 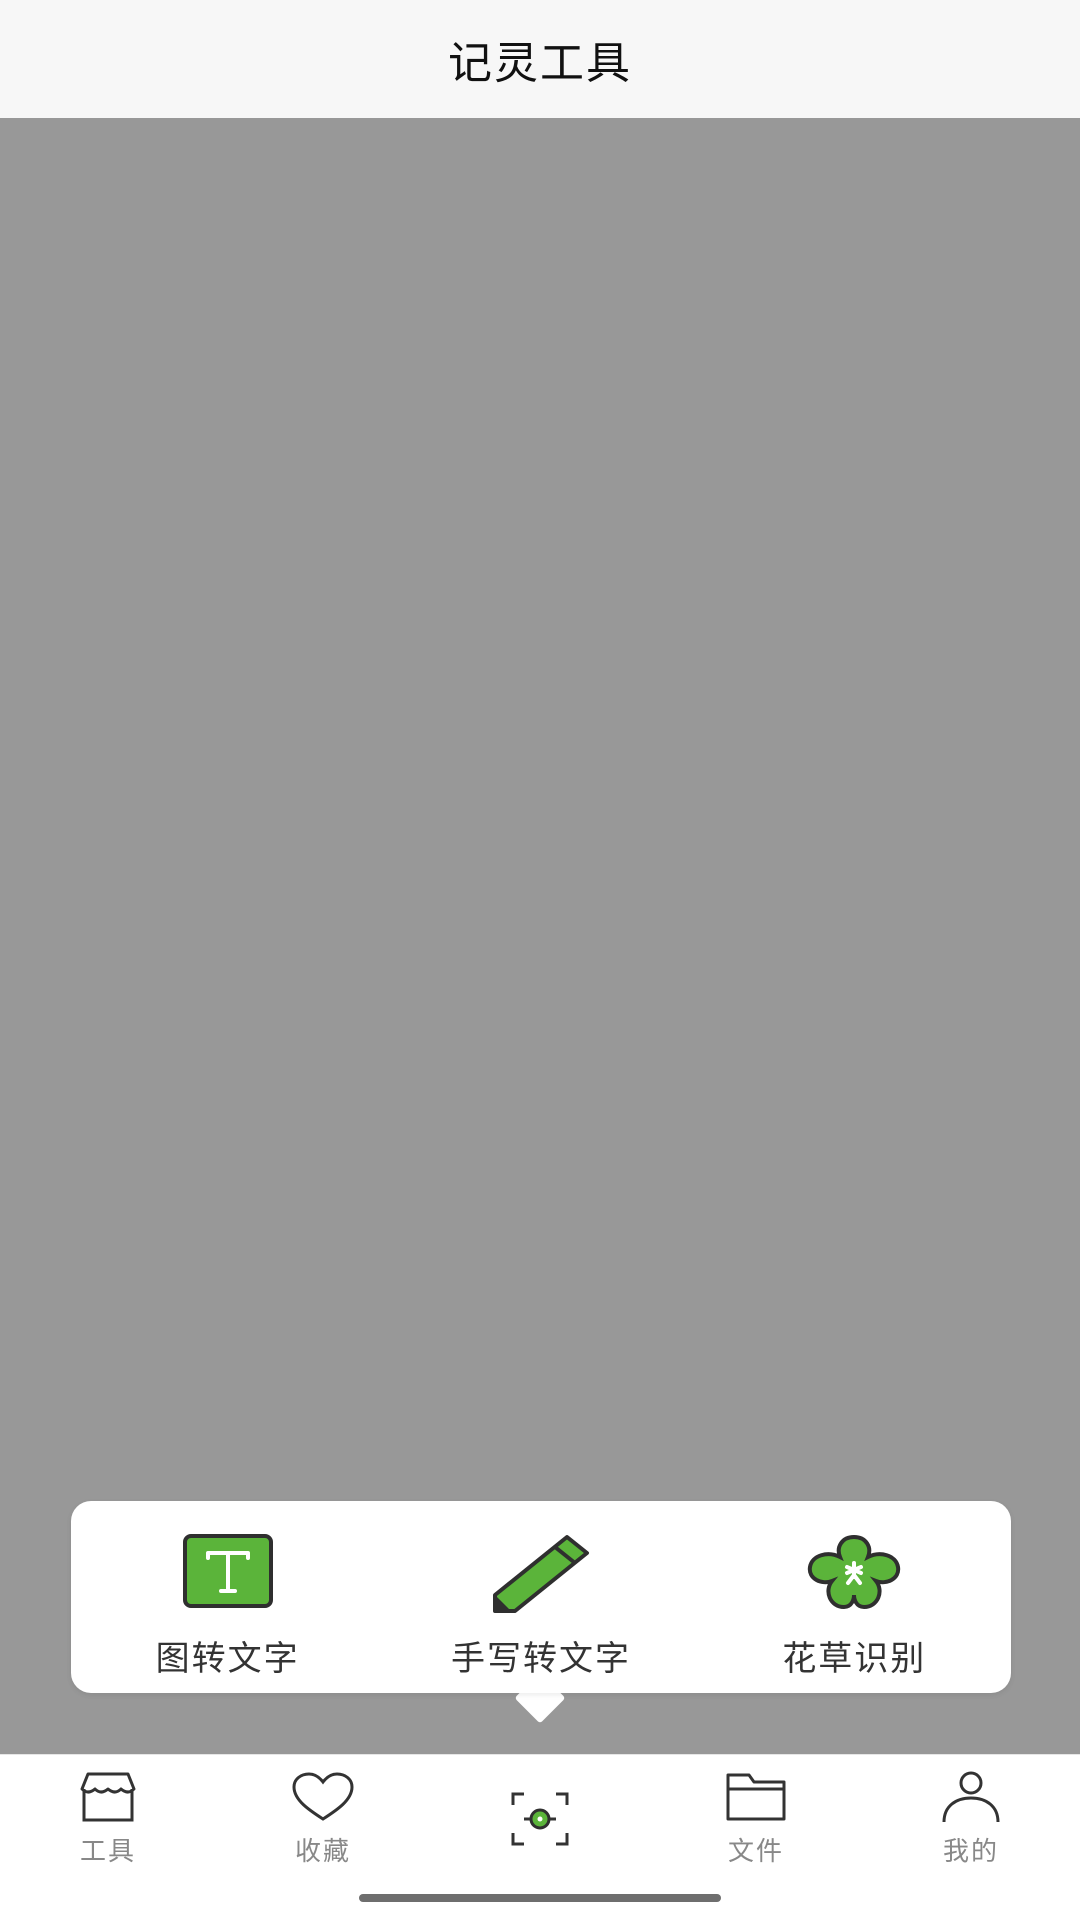 I want to click on text-box-icon, so click(x=228, y=1571).